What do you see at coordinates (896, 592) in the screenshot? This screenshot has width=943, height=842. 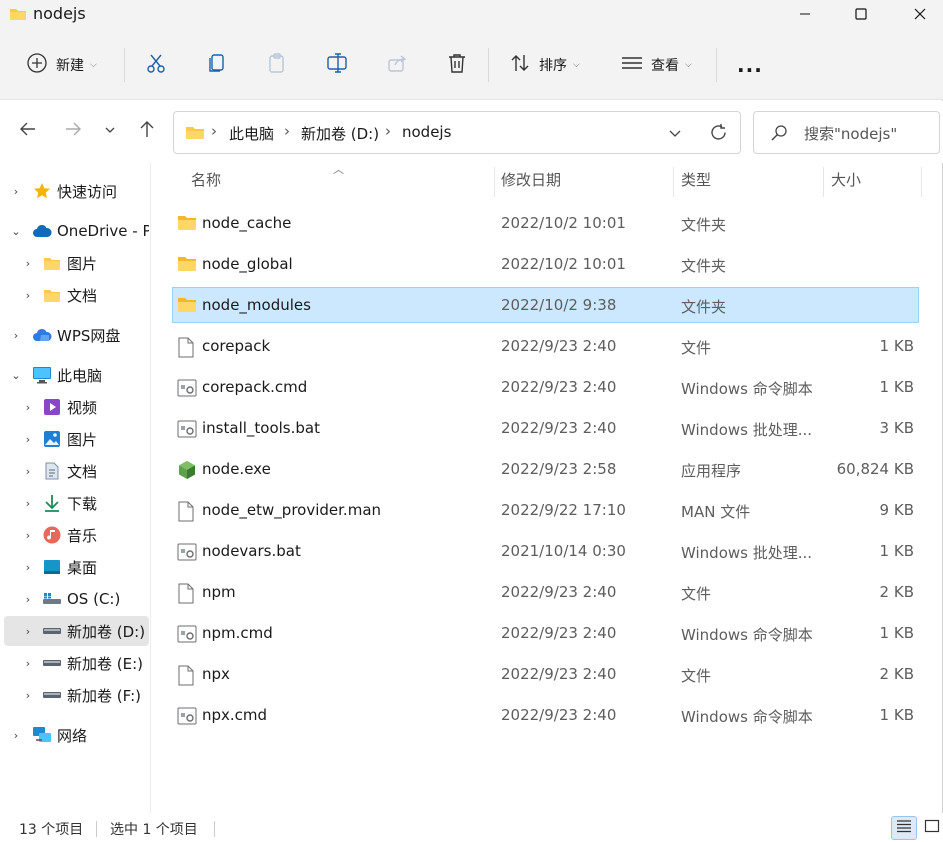 I see `file-size: 2 KB` at bounding box center [896, 592].